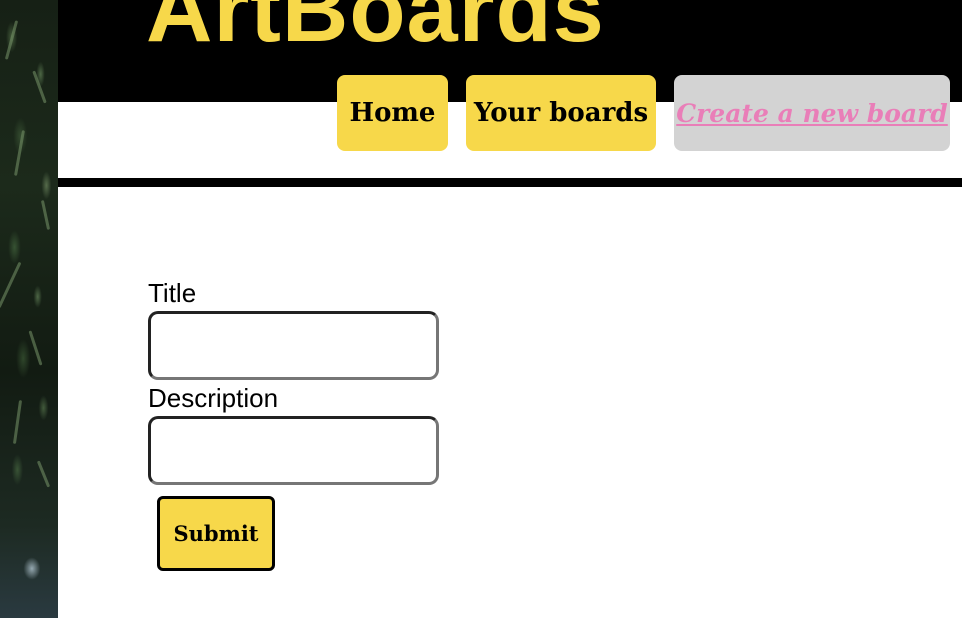  What do you see at coordinates (29, 309) in the screenshot?
I see `background-photo-strip` at bounding box center [29, 309].